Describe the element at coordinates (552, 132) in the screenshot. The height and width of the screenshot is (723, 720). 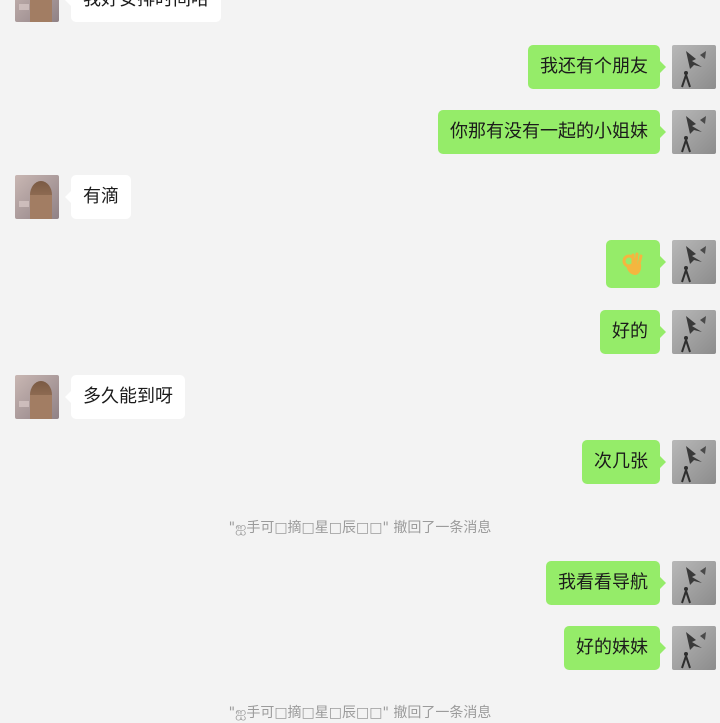
I see `message-bubble-outgoing: 你那有没有一起的小姐妹` at that location.